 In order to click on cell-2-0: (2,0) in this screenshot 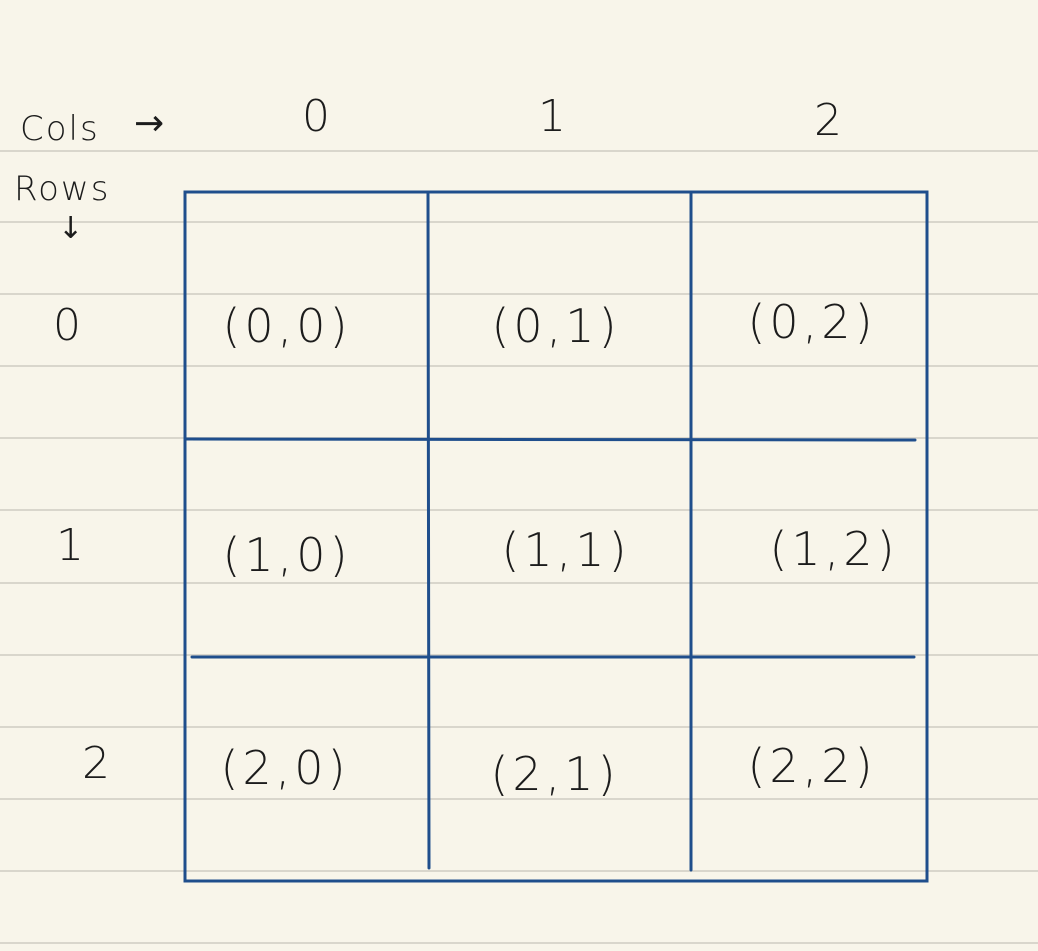, I will do `click(285, 768)`.